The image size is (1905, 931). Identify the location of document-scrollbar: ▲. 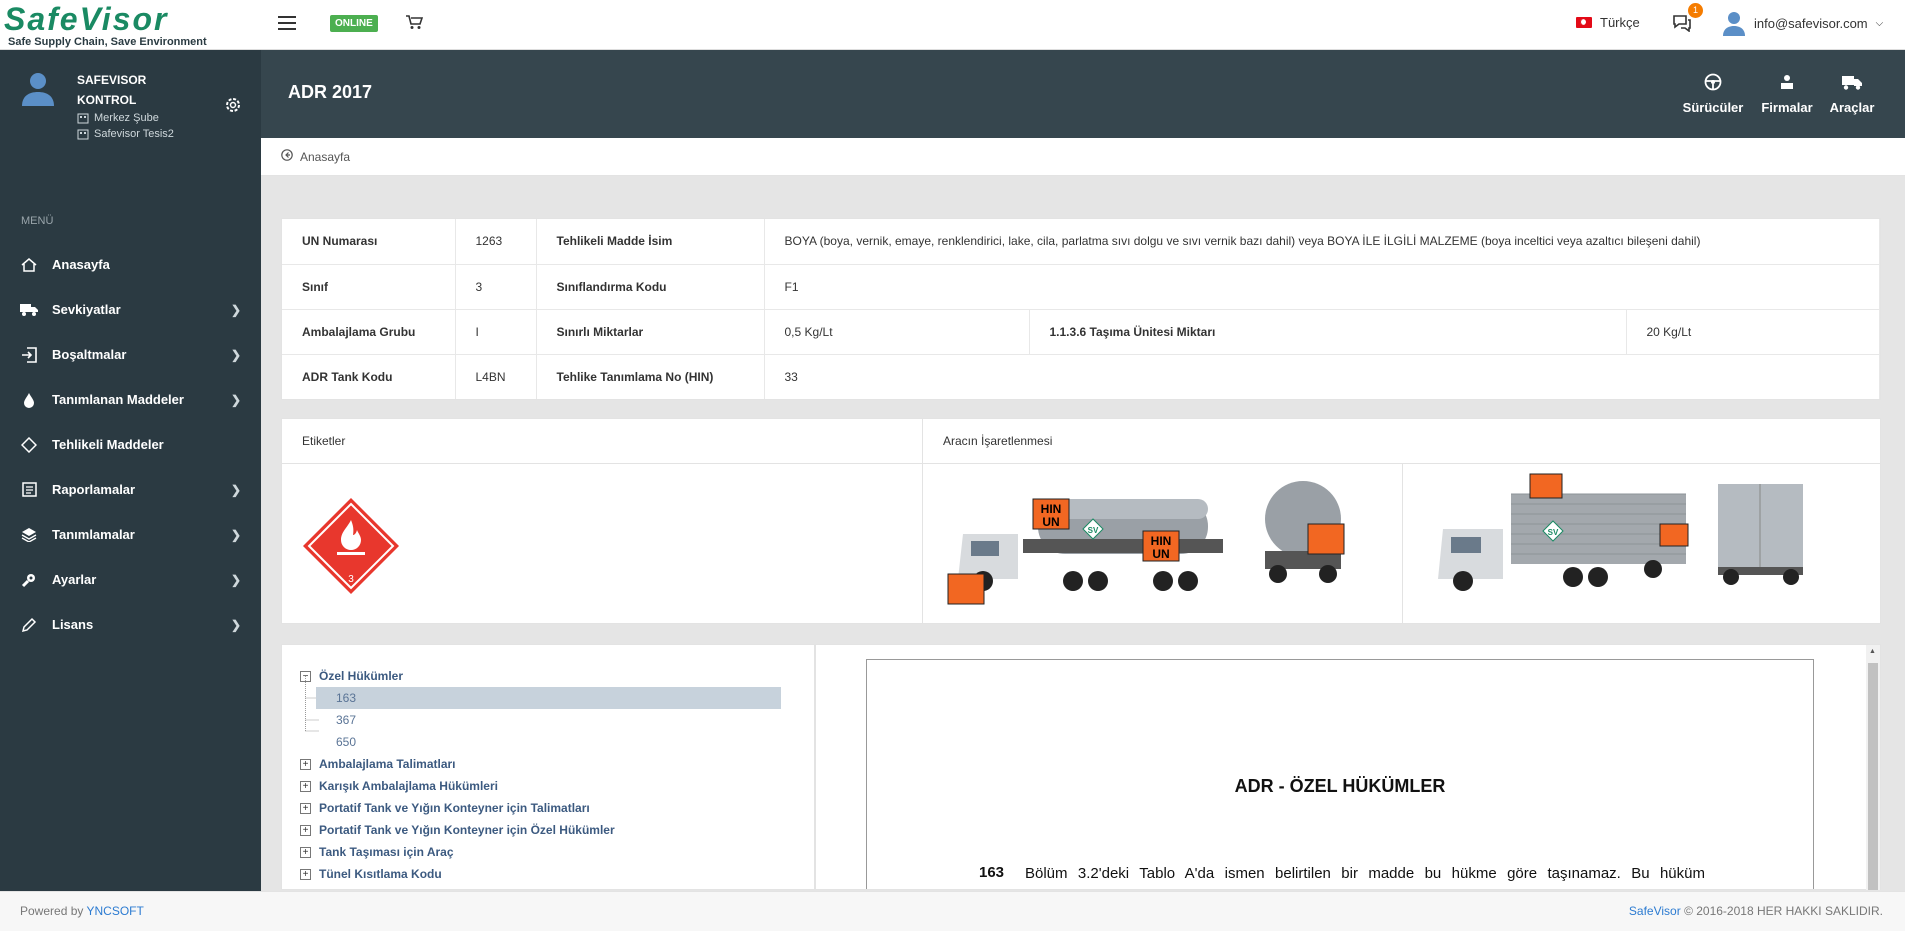
(1873, 767).